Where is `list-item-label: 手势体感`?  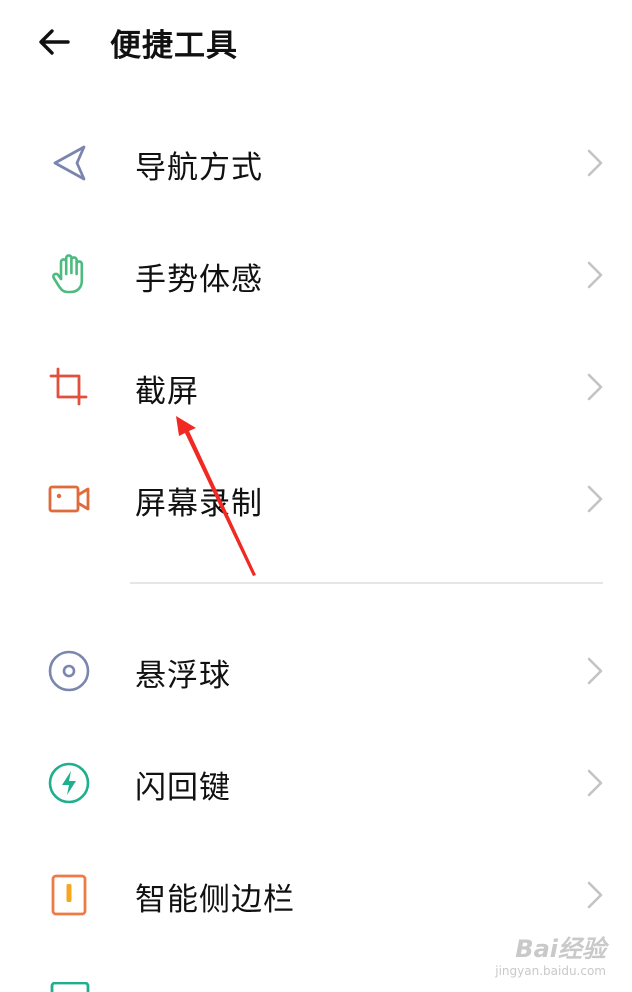 list-item-label: 手势体感 is located at coordinates (199, 280).